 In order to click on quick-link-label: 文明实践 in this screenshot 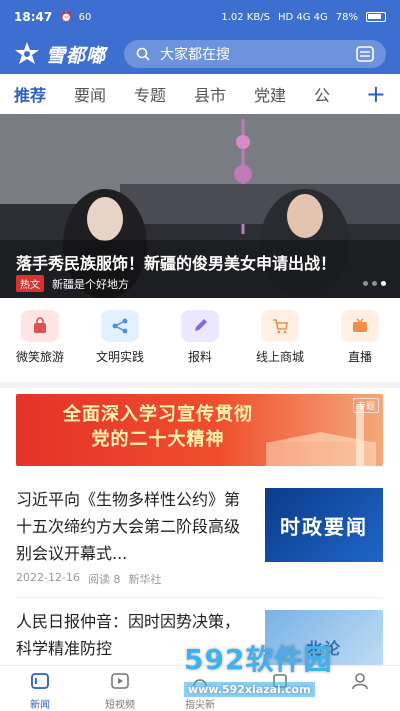, I will do `click(119, 357)`.